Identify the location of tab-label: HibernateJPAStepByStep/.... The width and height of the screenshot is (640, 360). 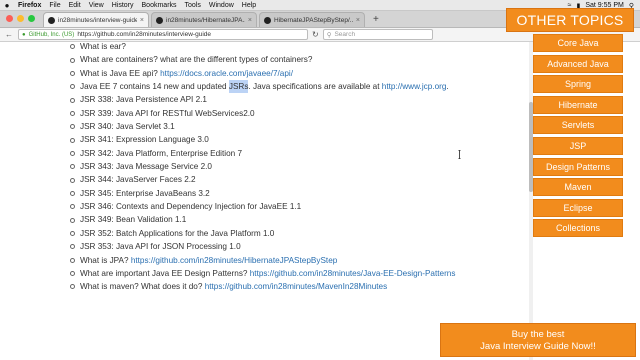
(313, 20).